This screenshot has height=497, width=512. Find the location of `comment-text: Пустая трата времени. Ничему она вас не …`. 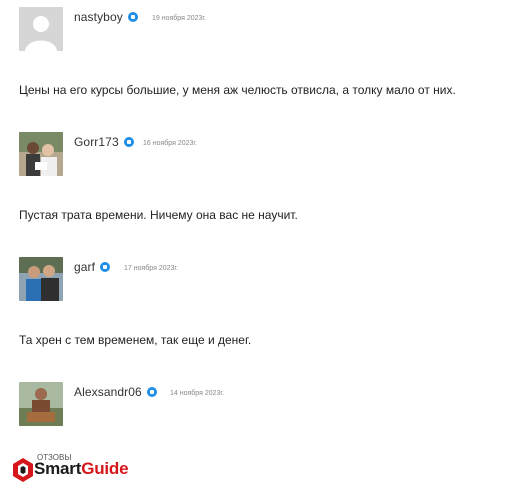

comment-text: Пустая трата времени. Ничему она вас не … is located at coordinates (158, 215).